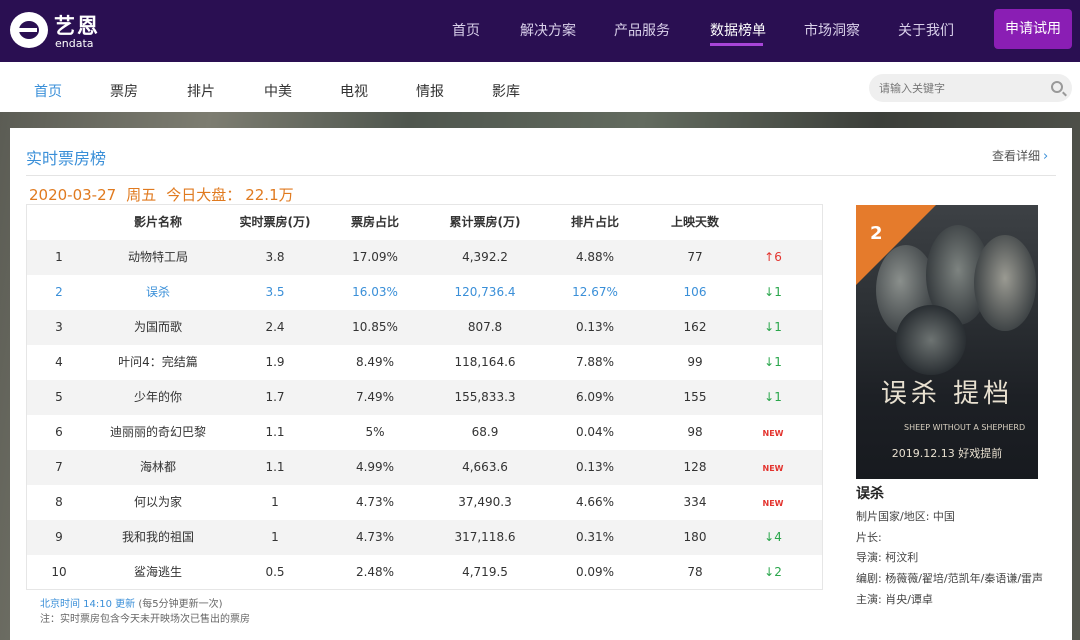 The height and width of the screenshot is (640, 1080). I want to click on release-days-cell: 128, so click(695, 467).